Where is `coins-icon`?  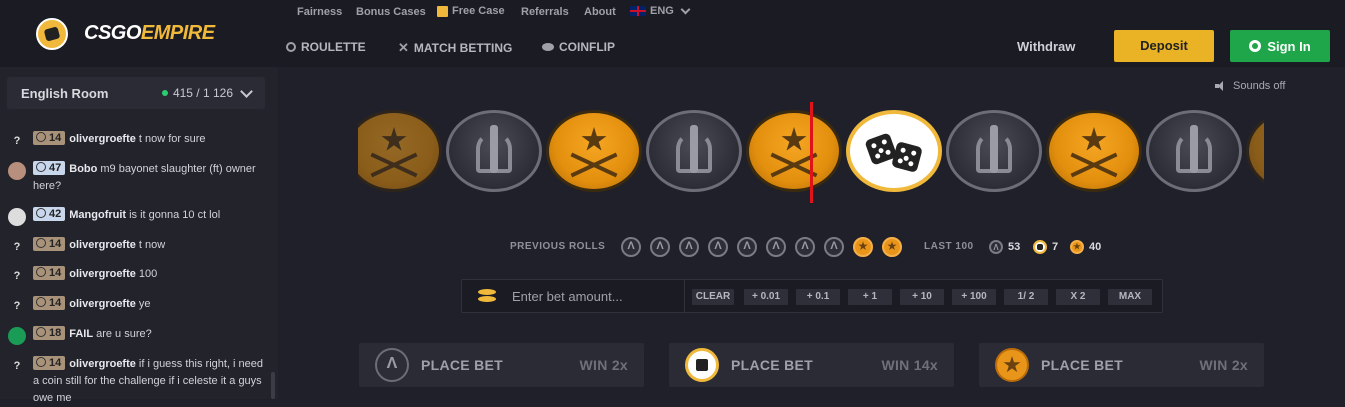 coins-icon is located at coordinates (487, 296).